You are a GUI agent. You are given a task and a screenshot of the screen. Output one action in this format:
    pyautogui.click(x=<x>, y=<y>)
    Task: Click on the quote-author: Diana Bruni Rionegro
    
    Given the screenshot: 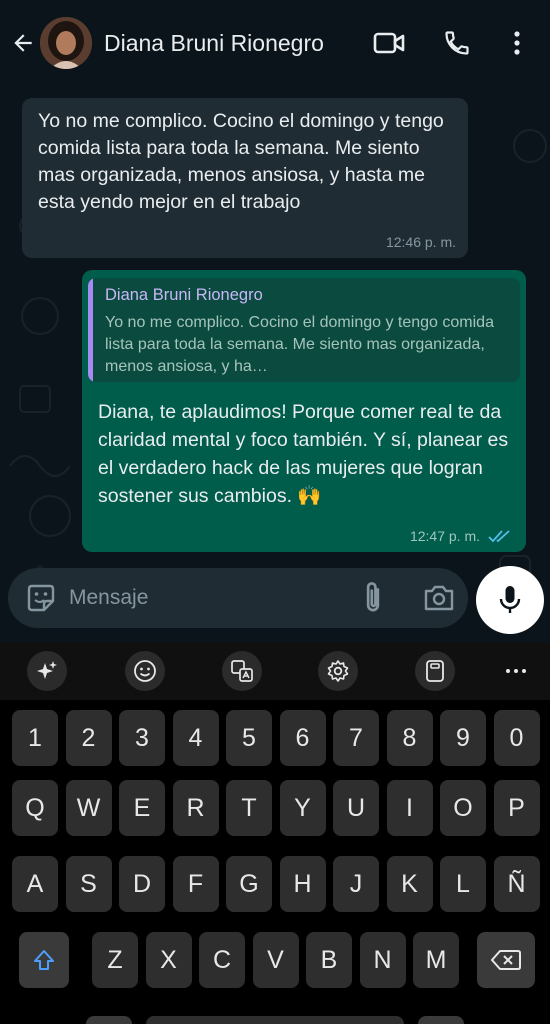 What is the action you would take?
    pyautogui.click(x=184, y=295)
    